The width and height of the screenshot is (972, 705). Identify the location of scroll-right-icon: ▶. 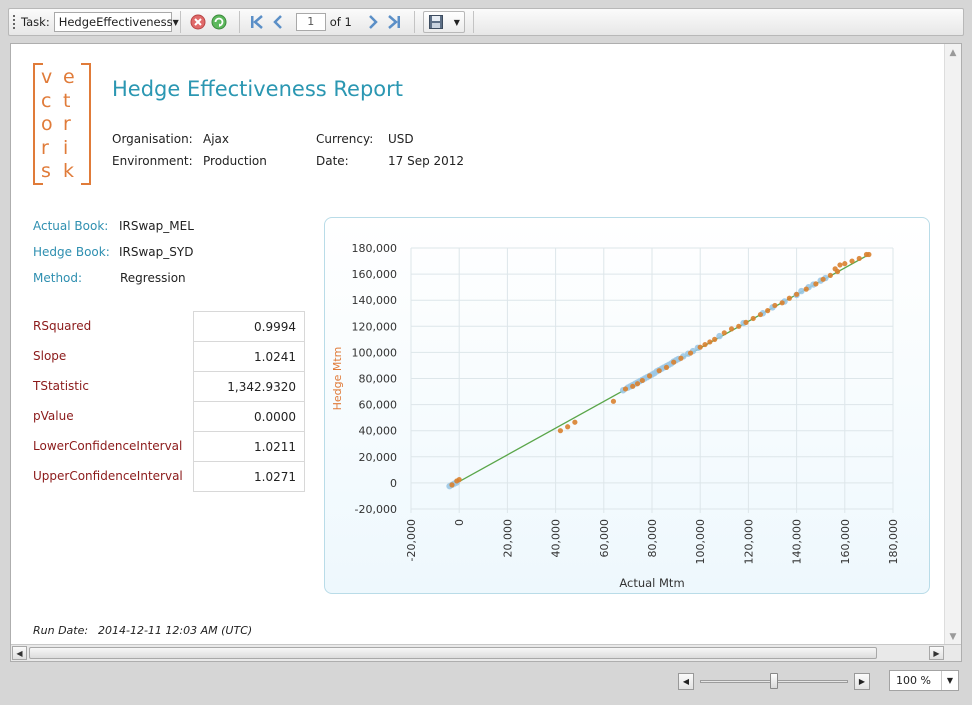
(936, 653).